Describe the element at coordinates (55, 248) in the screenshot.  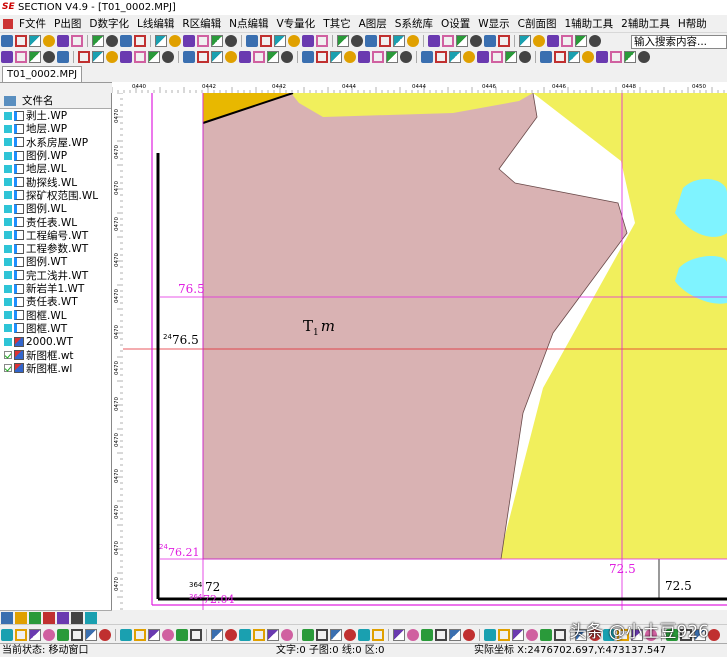
I see `layer-item: 工程参数.WT` at that location.